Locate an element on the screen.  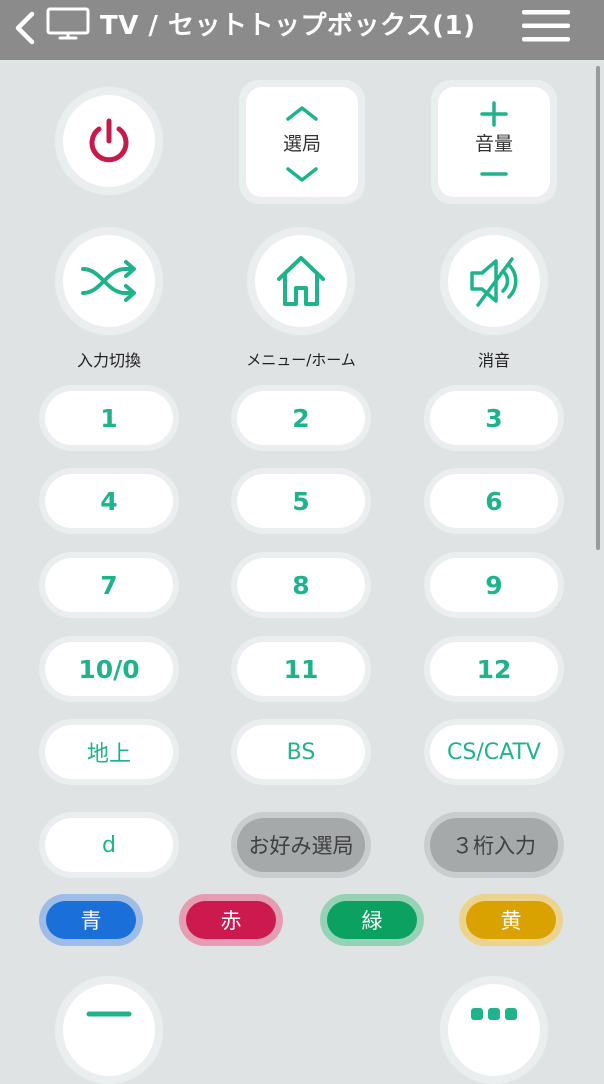
broadcast-frame: 地上 is located at coordinates (109, 752).